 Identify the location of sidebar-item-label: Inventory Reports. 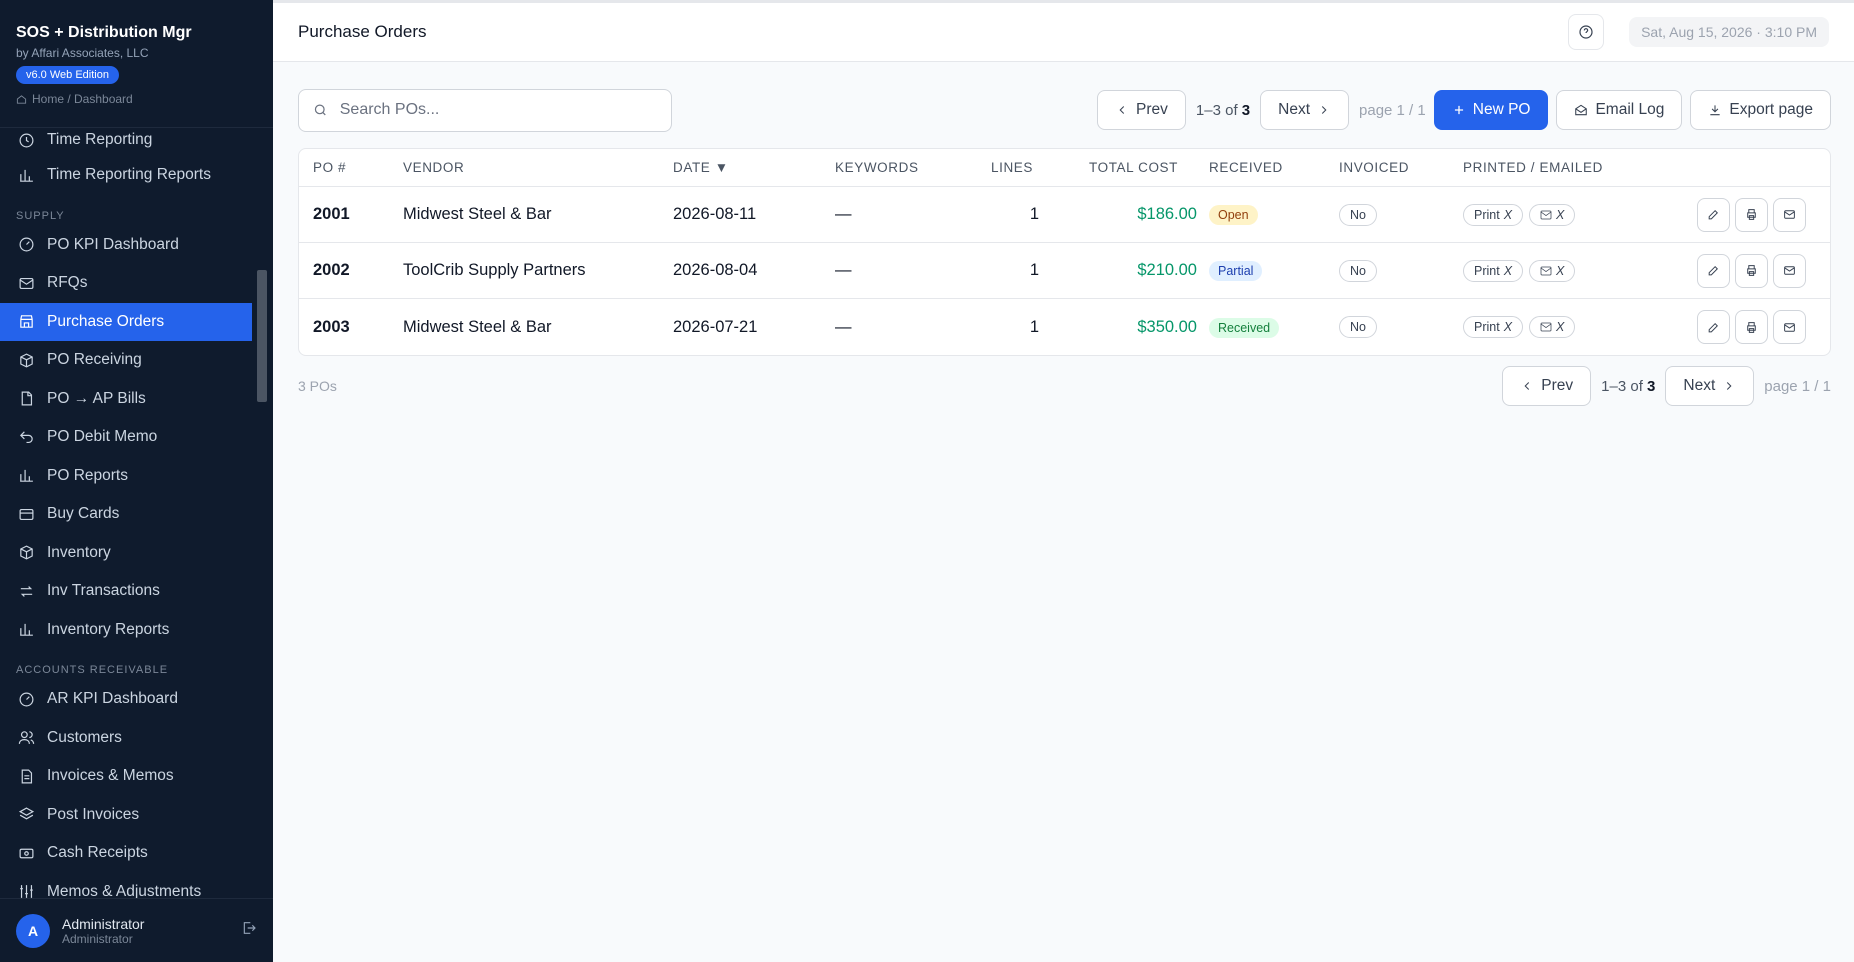
(108, 629).